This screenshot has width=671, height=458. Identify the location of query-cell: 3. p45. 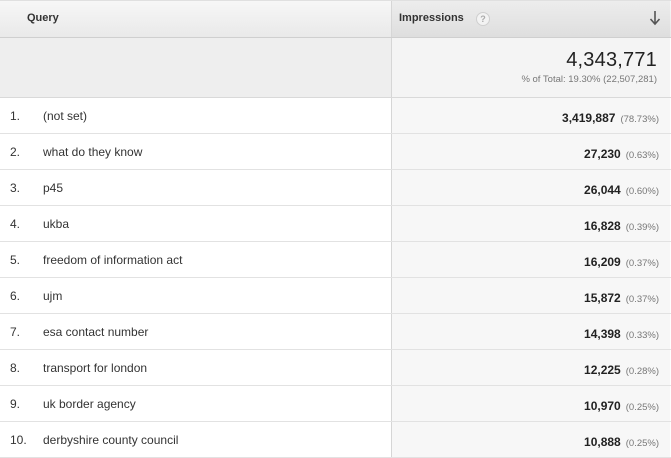
(196, 187).